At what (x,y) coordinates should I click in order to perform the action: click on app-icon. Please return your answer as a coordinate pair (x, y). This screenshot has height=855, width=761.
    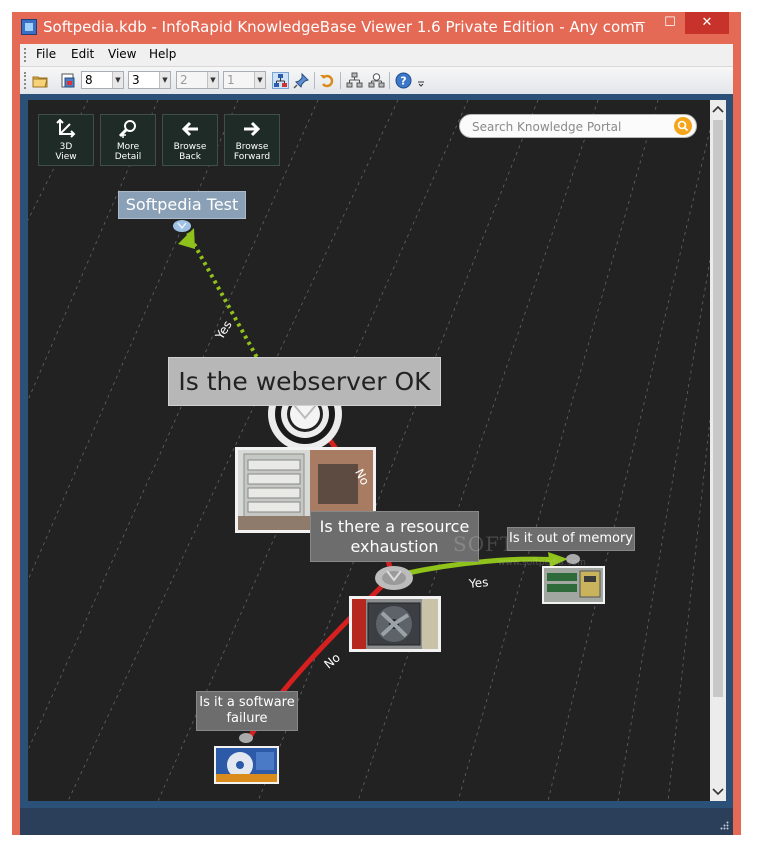
    Looking at the image, I should click on (29, 27).